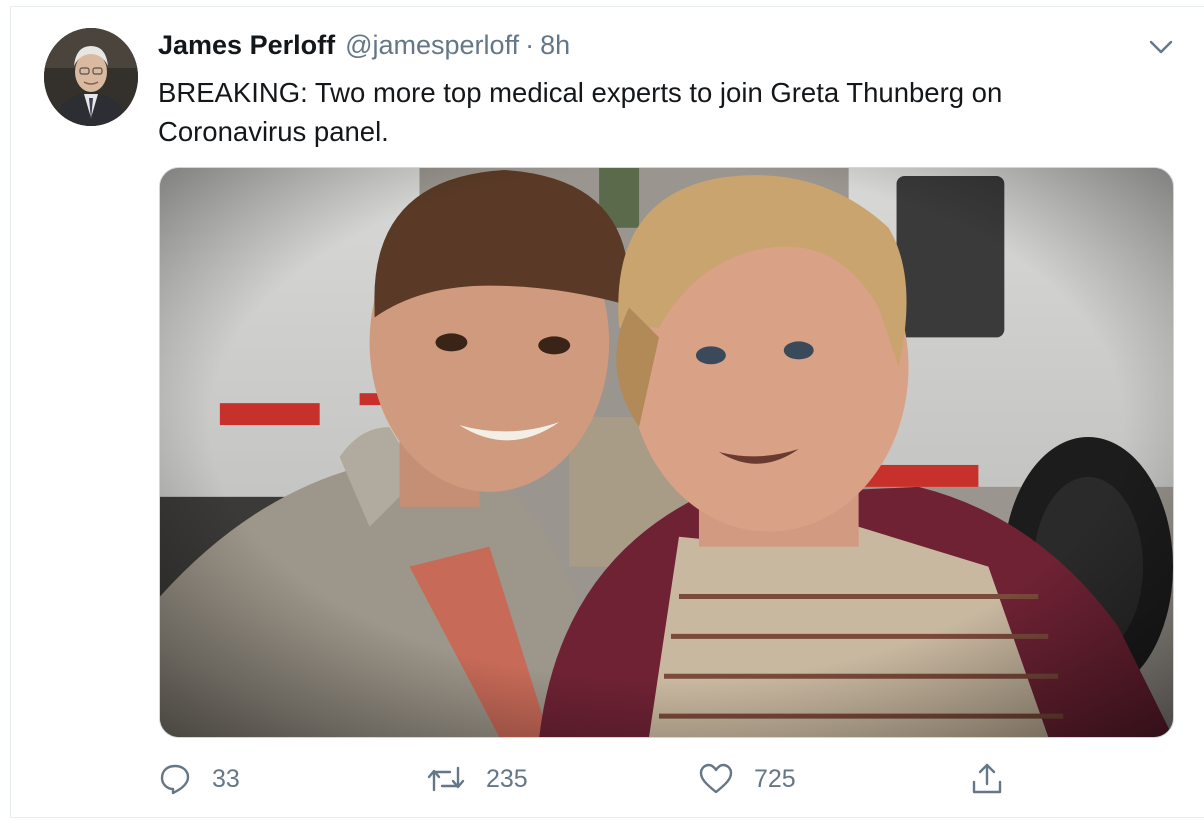 The height and width of the screenshot is (826, 1204). Describe the element at coordinates (555, 45) in the screenshot. I see `tweet-timestamp: 8h` at that location.